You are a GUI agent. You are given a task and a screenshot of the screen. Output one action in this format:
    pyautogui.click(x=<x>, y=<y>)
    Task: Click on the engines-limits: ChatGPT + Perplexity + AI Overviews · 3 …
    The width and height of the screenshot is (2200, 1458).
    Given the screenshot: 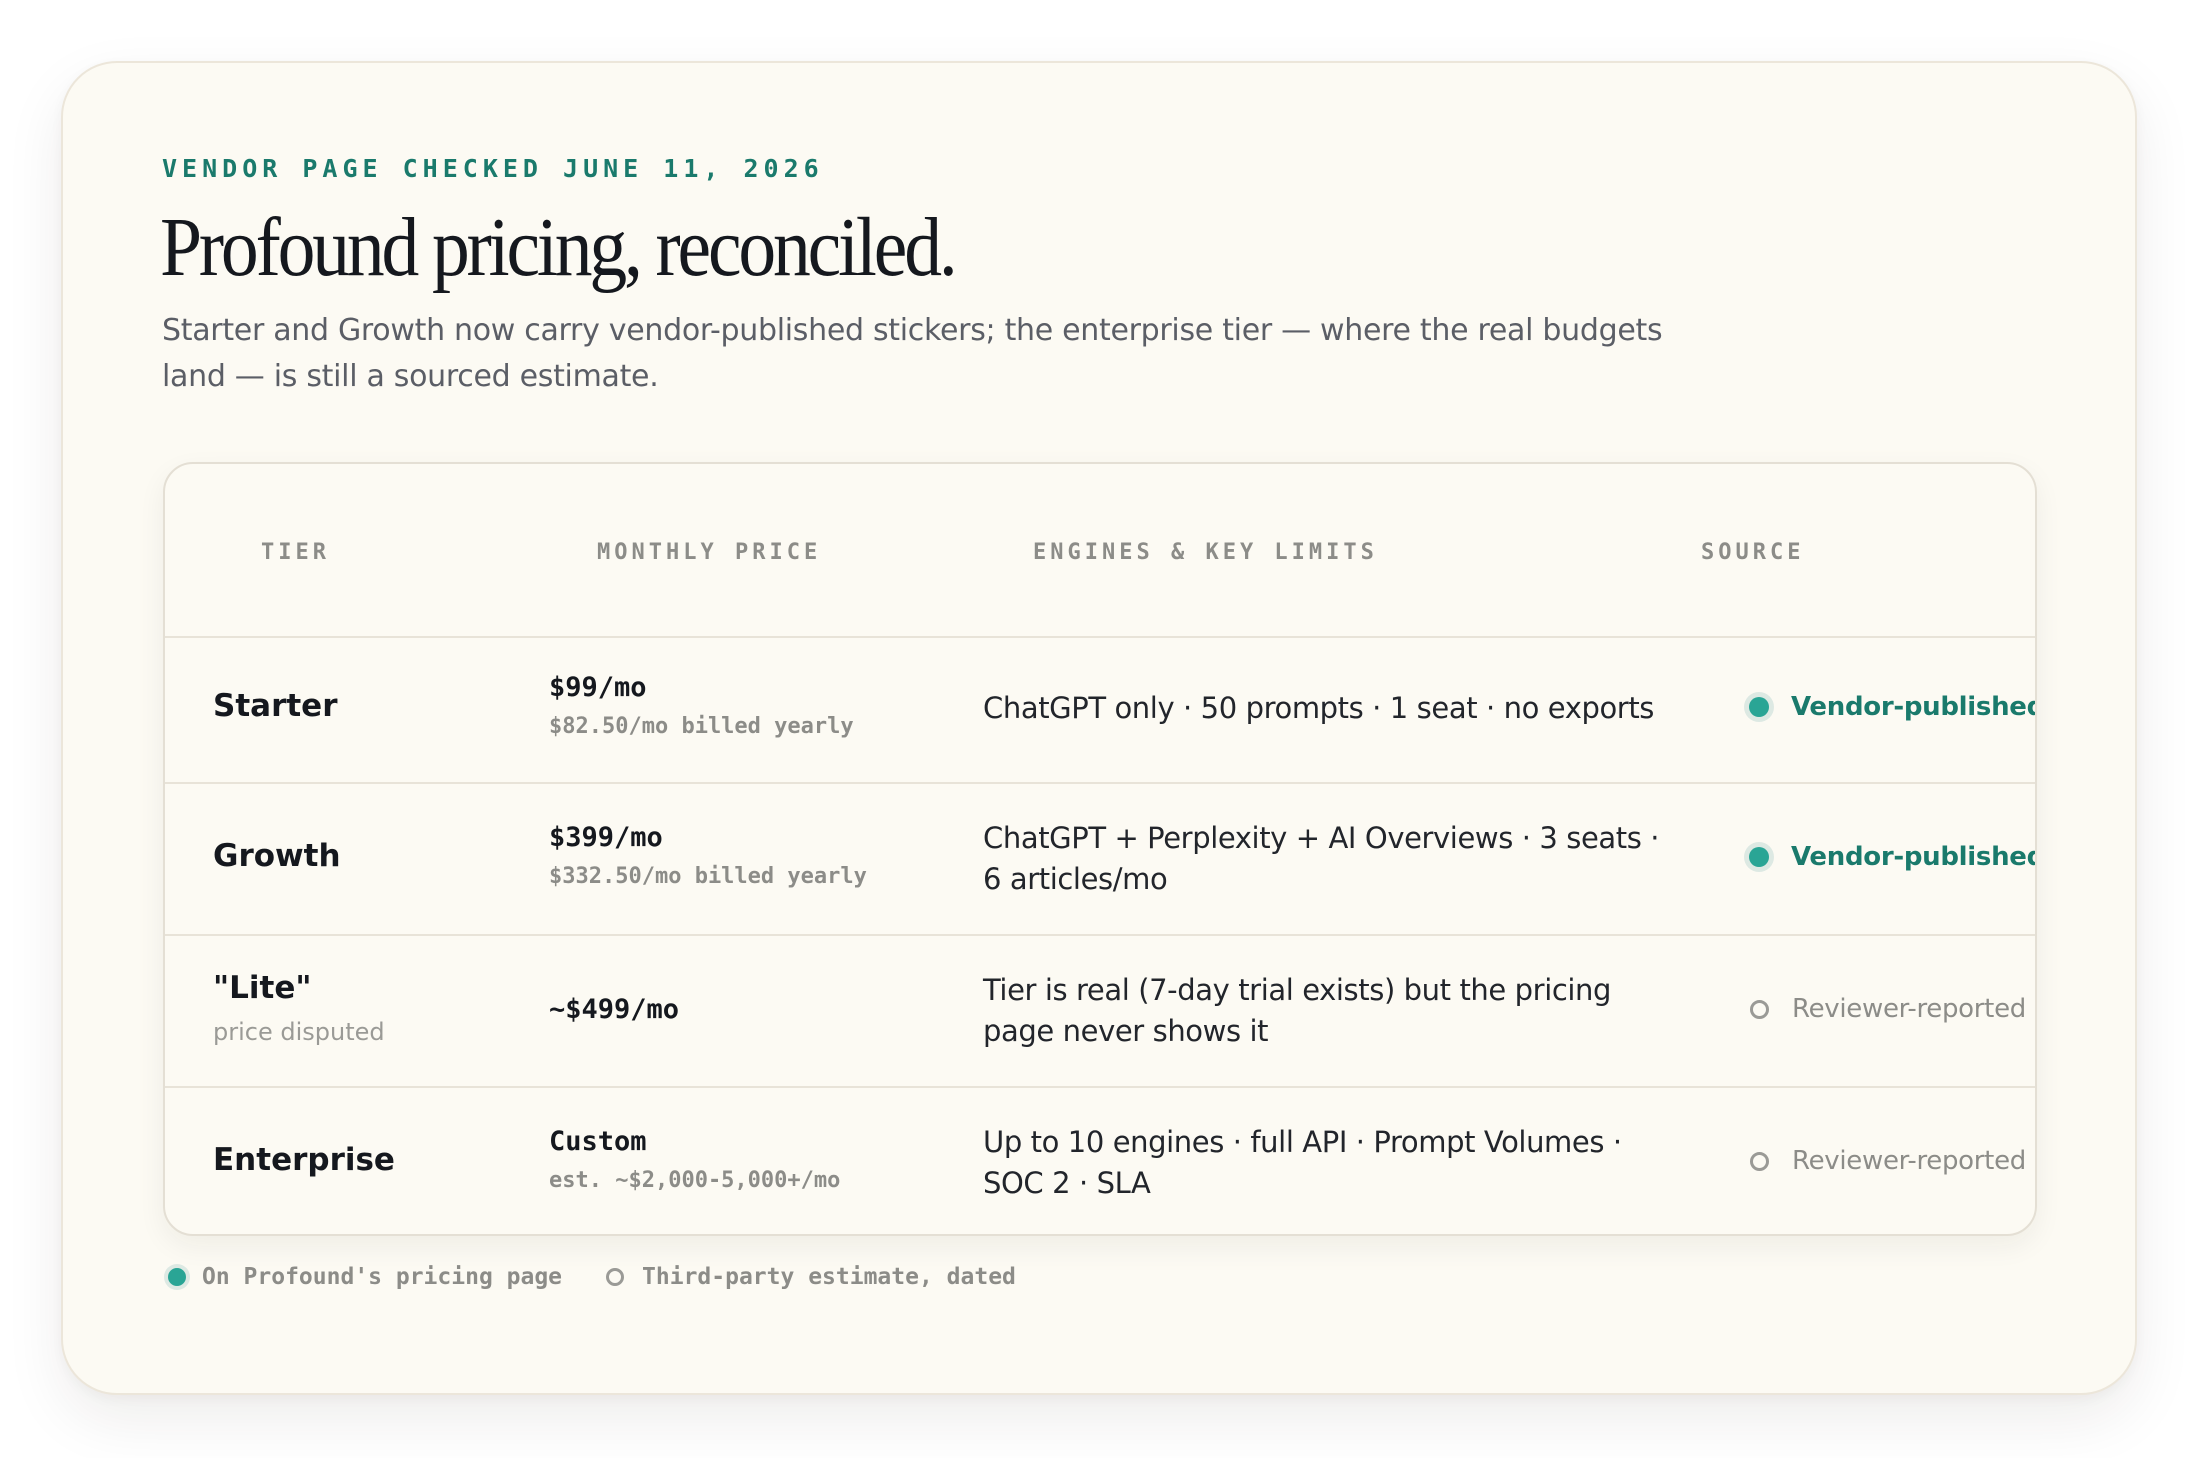 What is the action you would take?
    pyautogui.click(x=1321, y=858)
    